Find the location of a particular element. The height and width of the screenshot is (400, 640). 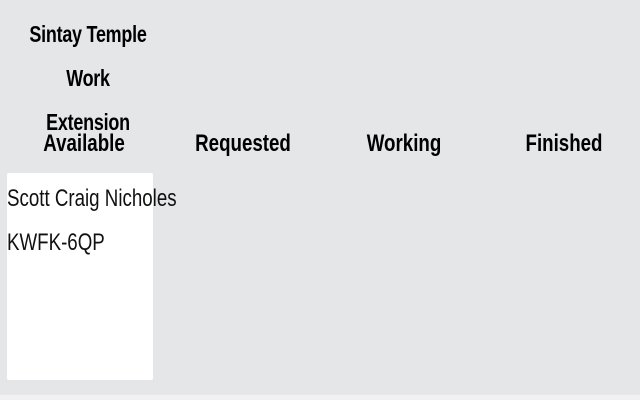

available-card: Scott Craig Nicholes KWFK-6QP is located at coordinates (92, 276).